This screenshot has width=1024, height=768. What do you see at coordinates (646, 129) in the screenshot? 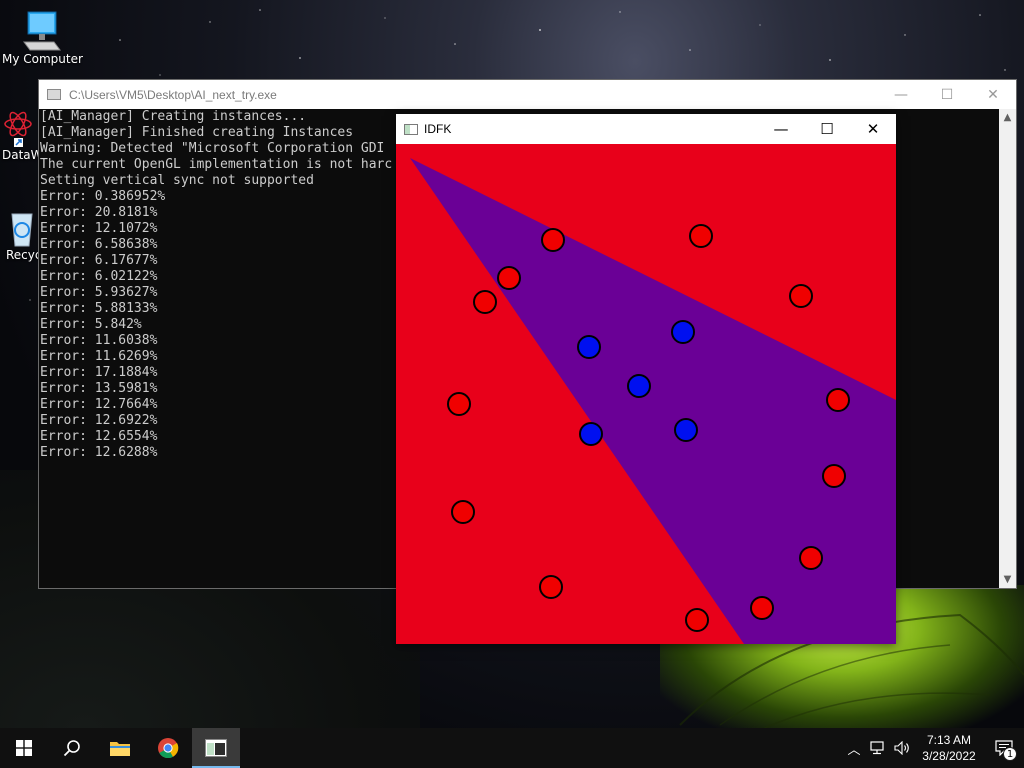
I see `idfk-titlebar: IDFK — ☐ ✕` at bounding box center [646, 129].